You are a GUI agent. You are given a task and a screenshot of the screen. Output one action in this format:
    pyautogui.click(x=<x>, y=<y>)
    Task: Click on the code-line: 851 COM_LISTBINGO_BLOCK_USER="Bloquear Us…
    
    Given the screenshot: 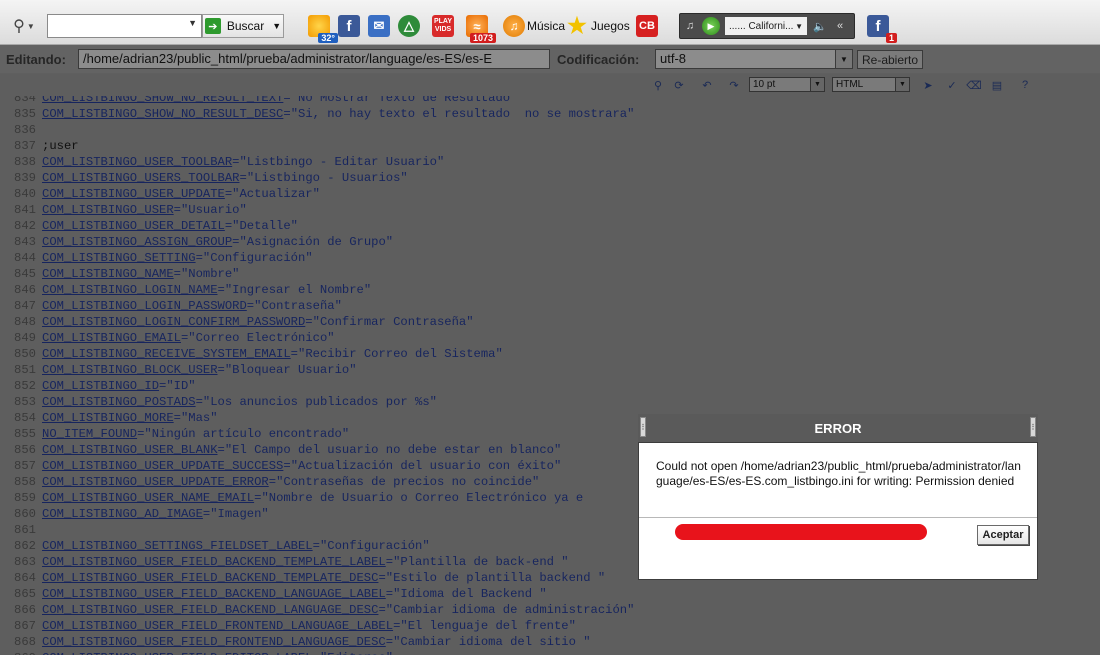 What is the action you would take?
    pyautogui.click(x=550, y=370)
    